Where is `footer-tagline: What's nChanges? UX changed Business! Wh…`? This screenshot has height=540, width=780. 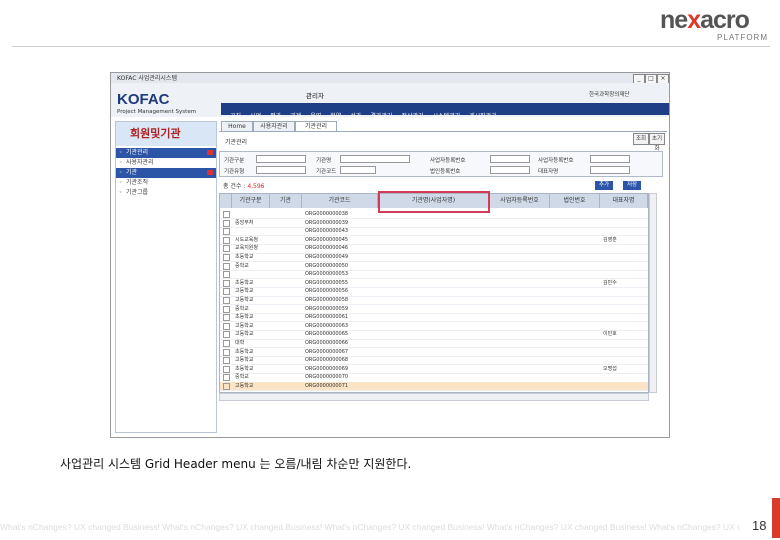 footer-tagline: What's nChanges? UX changed Business! Wh… is located at coordinates (370, 527).